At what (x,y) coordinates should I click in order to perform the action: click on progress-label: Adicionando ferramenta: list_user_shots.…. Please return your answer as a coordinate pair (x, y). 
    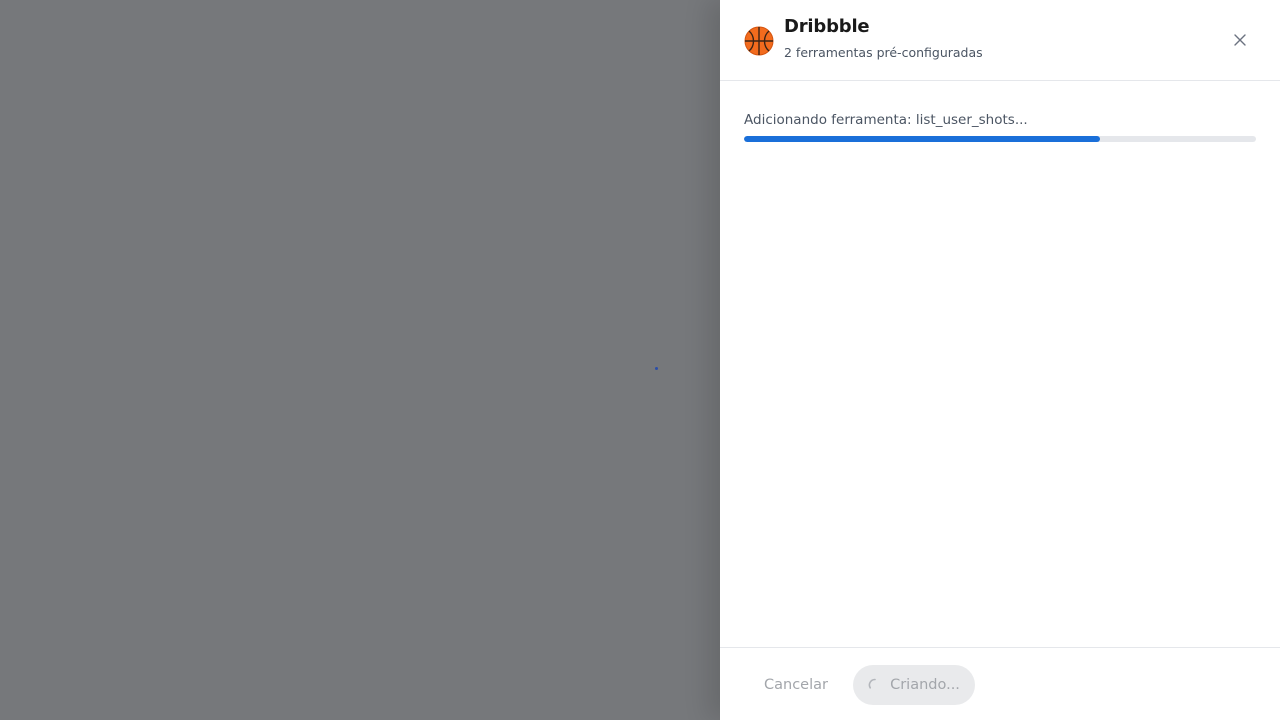
    Looking at the image, I should click on (886, 120).